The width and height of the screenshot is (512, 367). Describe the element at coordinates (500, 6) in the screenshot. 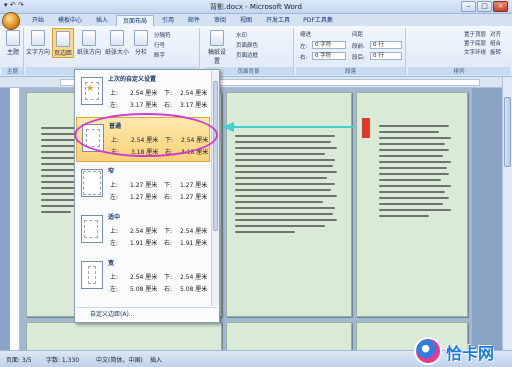

I see `close-button: ×` at that location.